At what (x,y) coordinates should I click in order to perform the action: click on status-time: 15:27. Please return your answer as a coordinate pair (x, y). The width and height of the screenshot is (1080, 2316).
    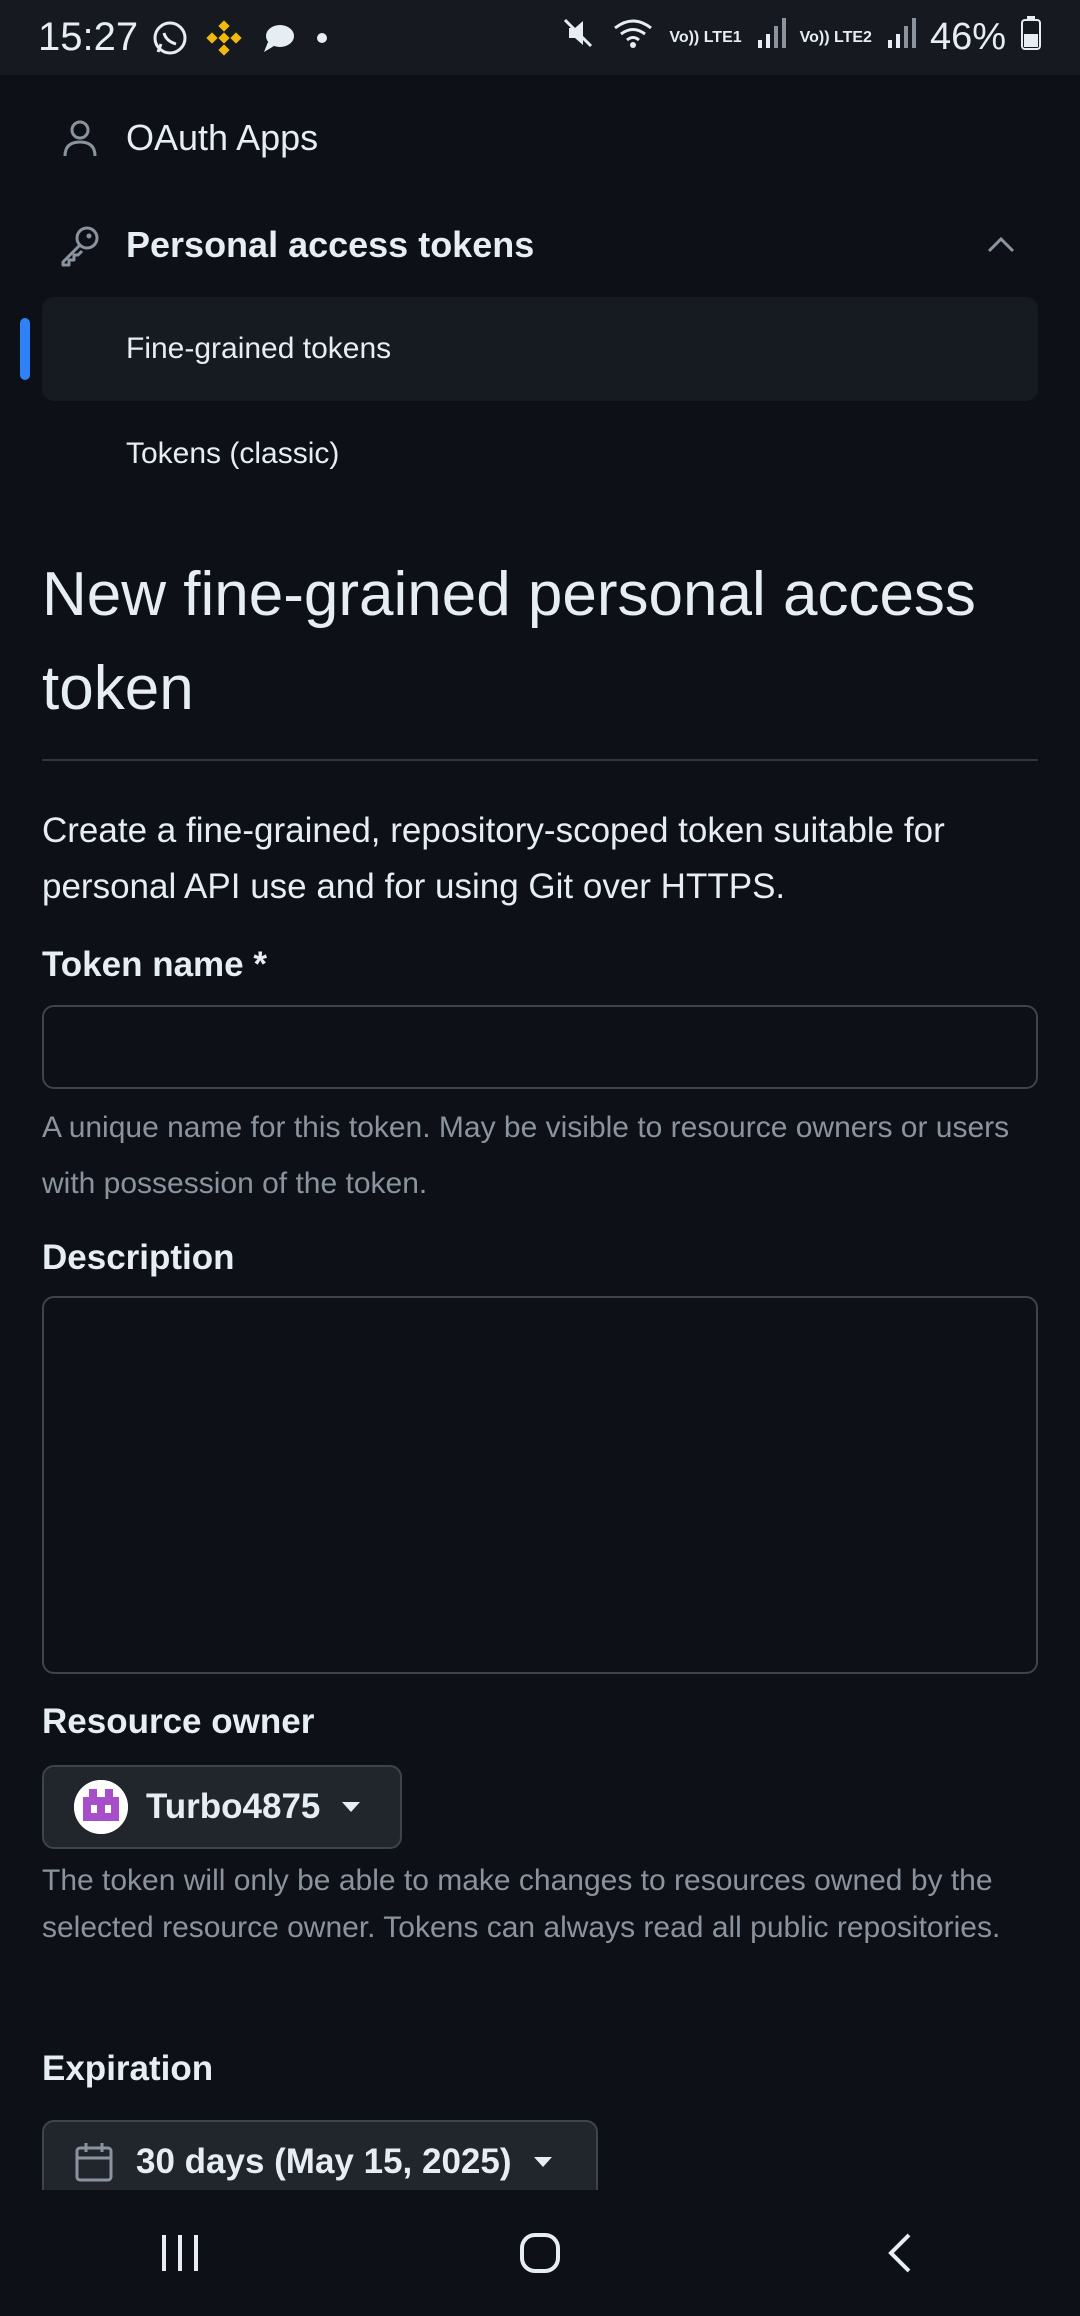
    Looking at the image, I should click on (88, 37).